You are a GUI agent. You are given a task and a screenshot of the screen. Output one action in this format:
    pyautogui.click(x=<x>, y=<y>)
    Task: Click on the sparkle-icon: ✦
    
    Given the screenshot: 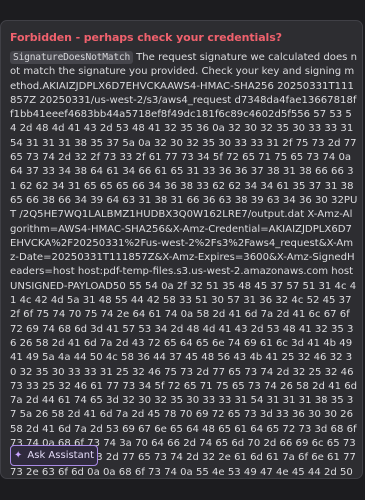 What is the action you would take?
    pyautogui.click(x=18, y=455)
    